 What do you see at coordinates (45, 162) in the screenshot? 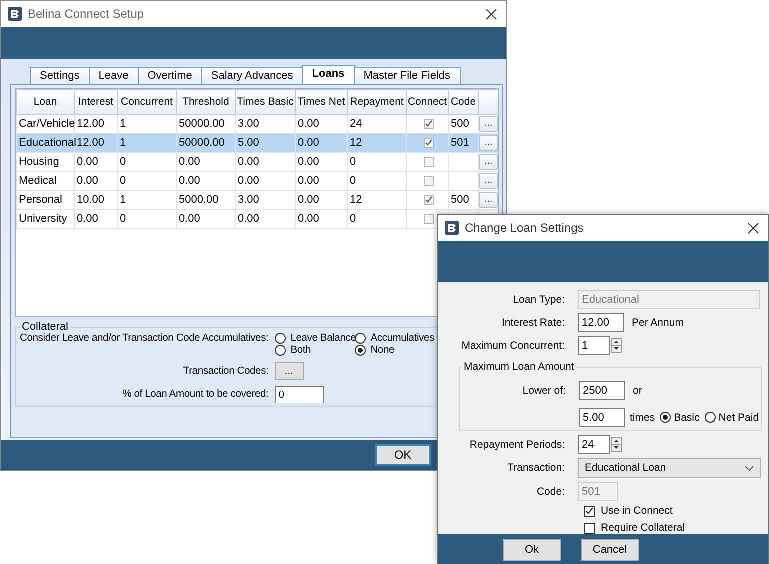
I see `table-cell: Housing` at bounding box center [45, 162].